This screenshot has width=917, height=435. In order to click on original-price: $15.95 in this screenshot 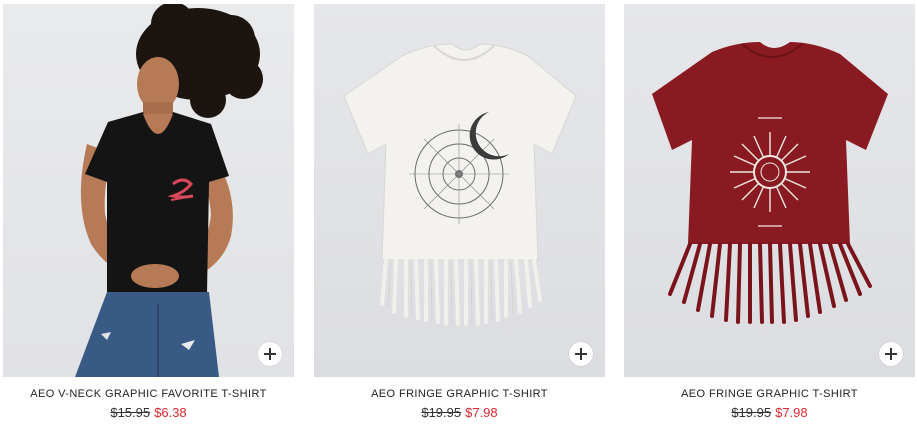, I will do `click(130, 412)`.